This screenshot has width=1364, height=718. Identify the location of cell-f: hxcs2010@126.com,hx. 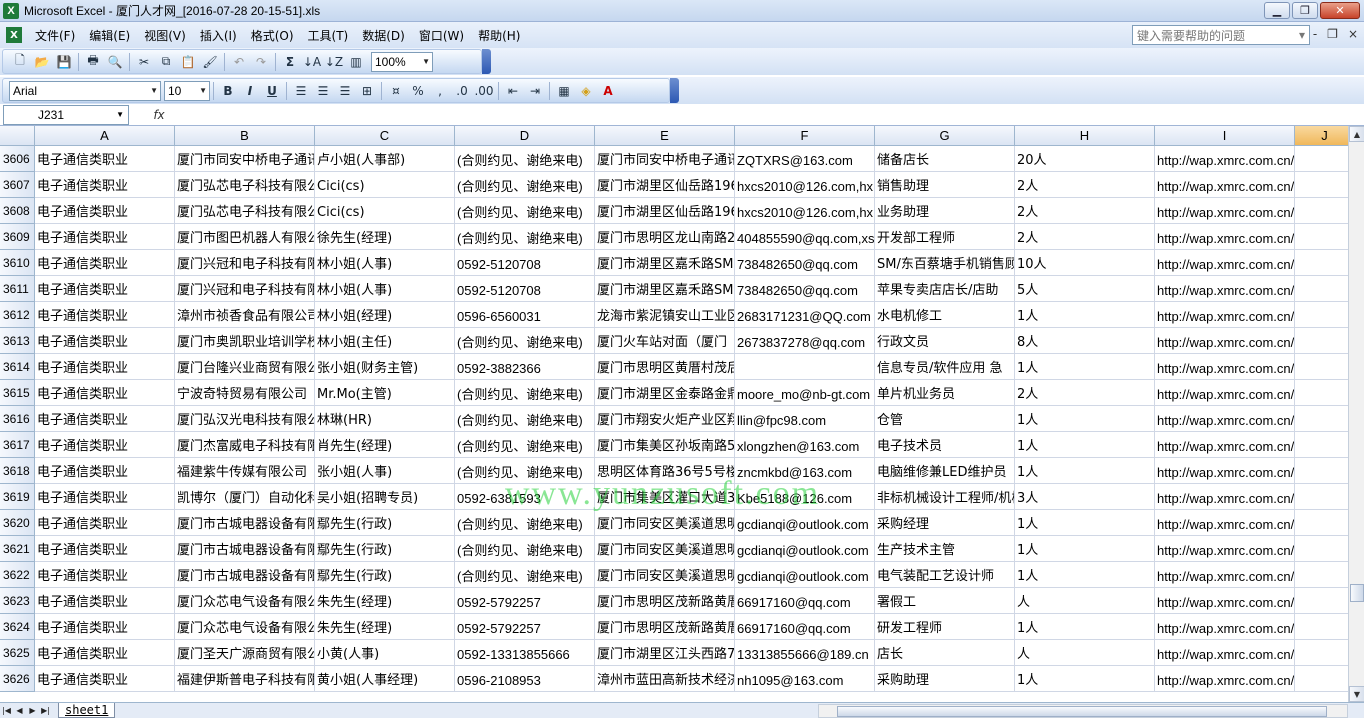
(805, 211).